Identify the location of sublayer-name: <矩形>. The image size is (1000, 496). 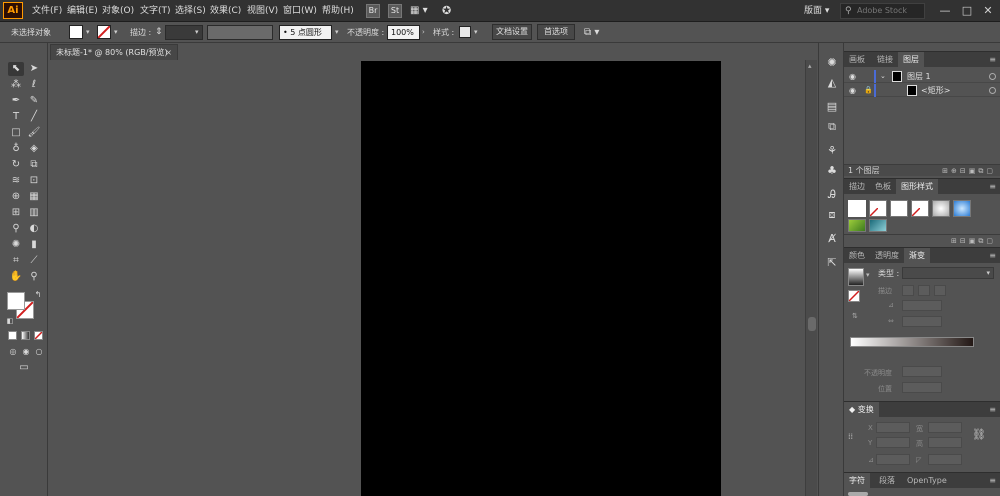
(935, 90).